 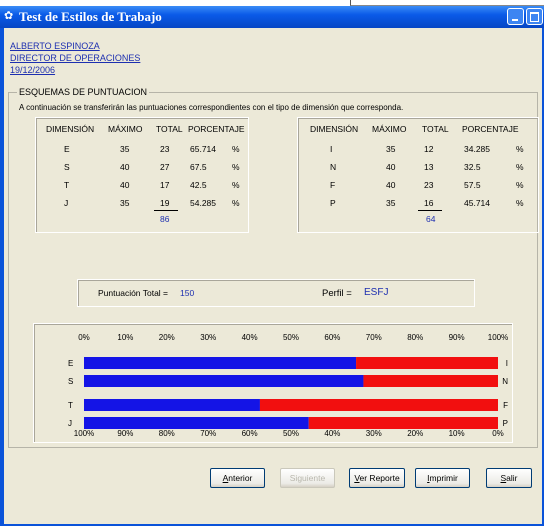 I want to click on exit-button: Salir, so click(x=509, y=478).